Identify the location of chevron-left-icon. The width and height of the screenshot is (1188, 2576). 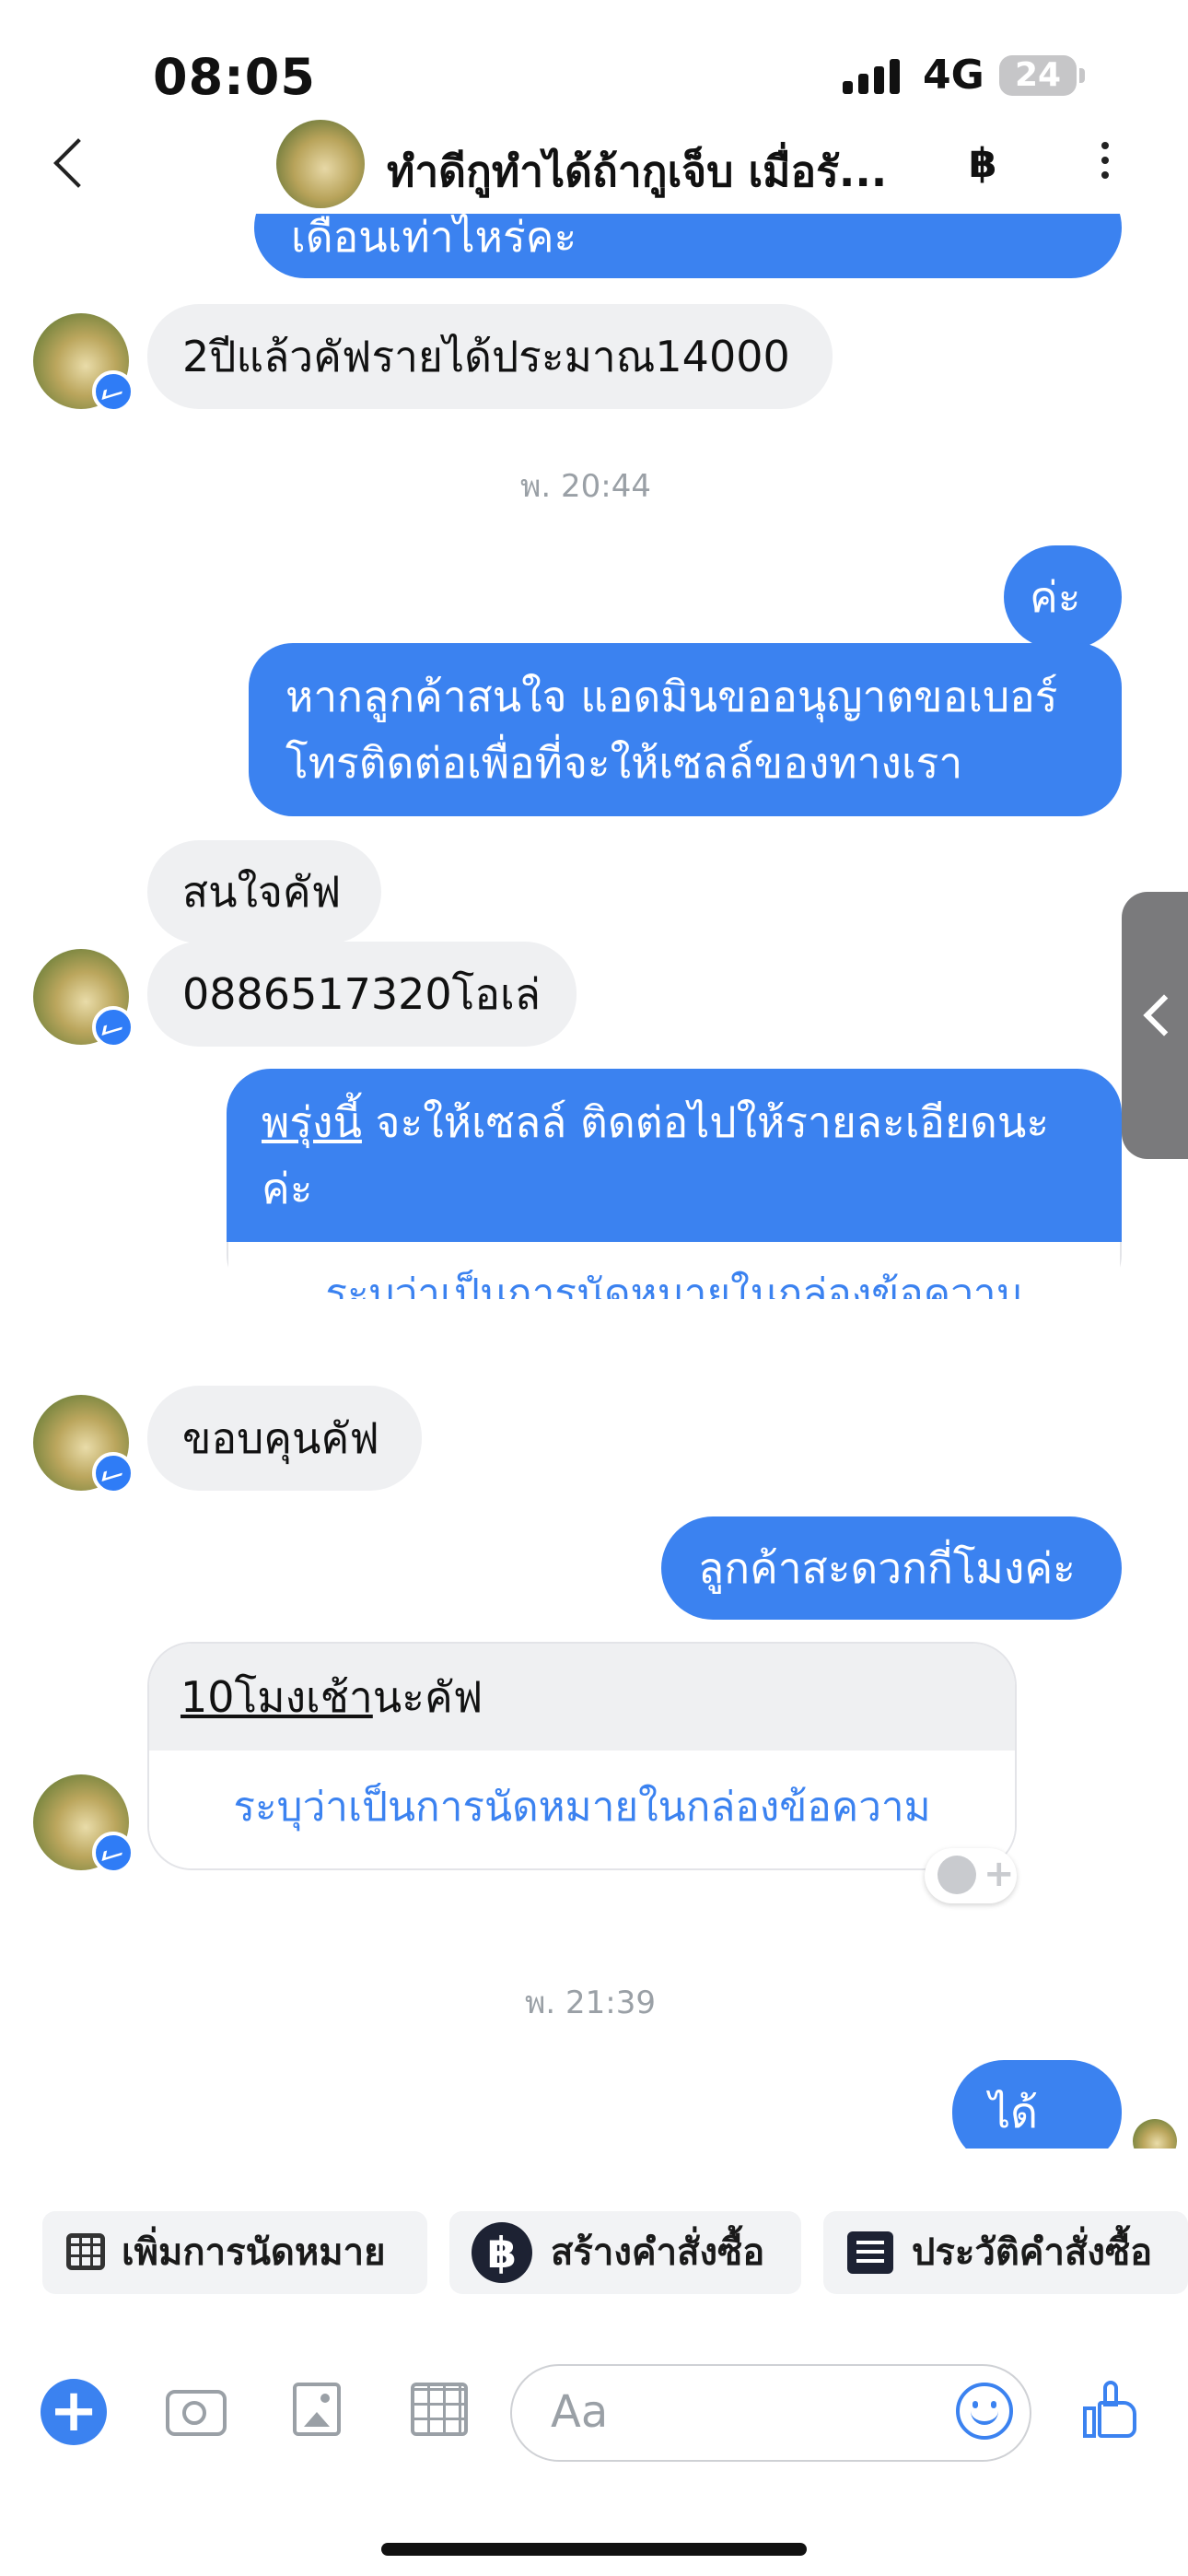
(1164, 1015).